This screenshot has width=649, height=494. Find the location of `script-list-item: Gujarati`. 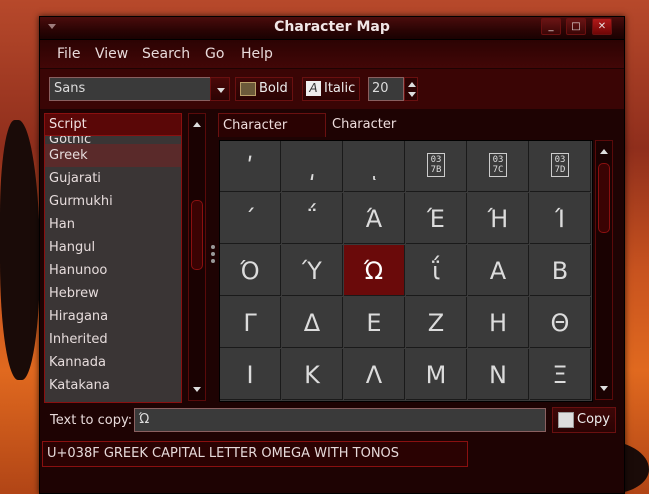

script-list-item: Gujarati is located at coordinates (113, 178).